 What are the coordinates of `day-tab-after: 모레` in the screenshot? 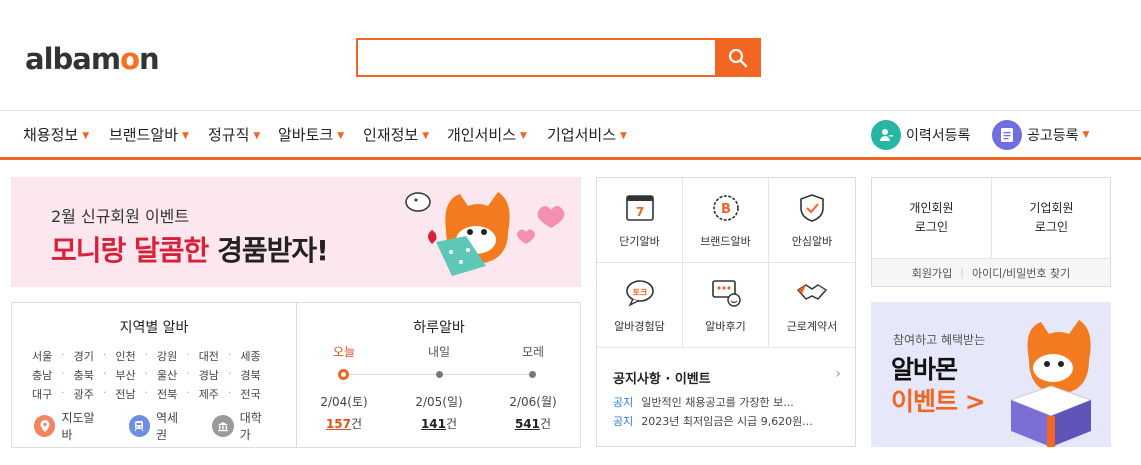 It's located at (533, 351).